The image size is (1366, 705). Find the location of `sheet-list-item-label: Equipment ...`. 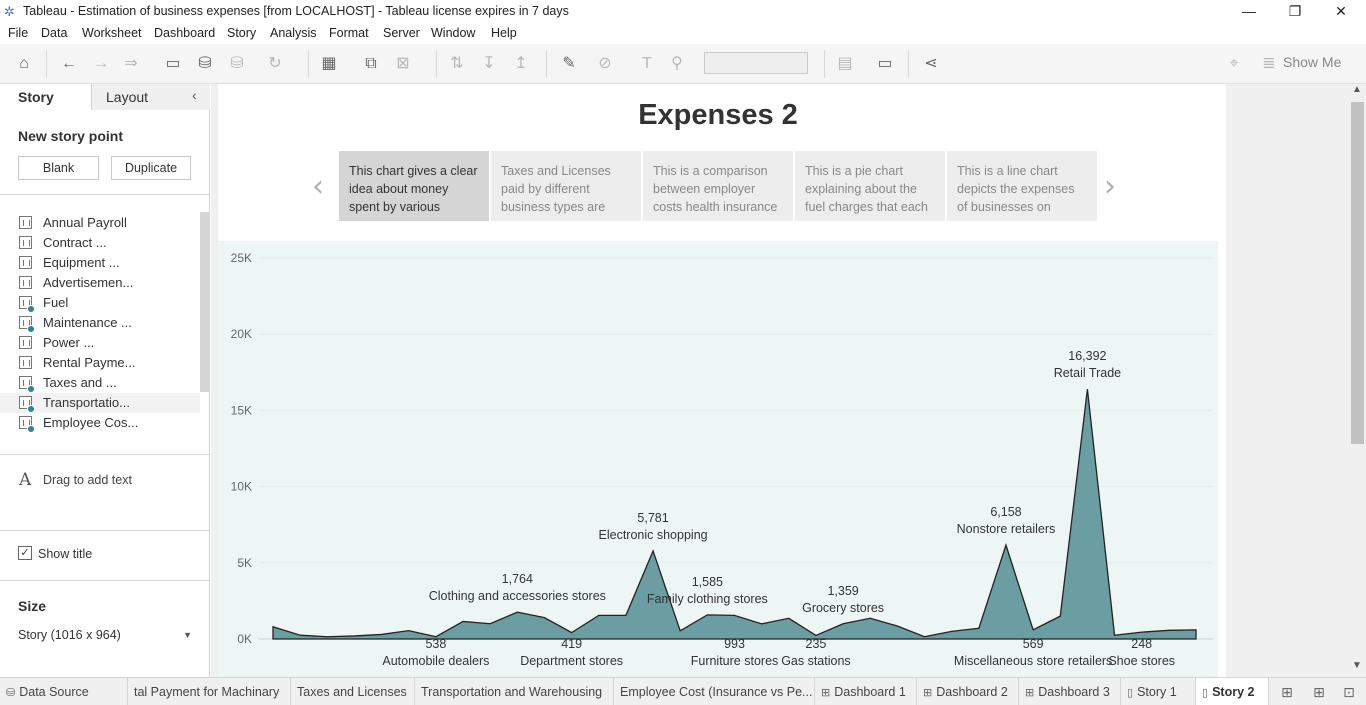

sheet-list-item-label: Equipment ... is located at coordinates (81, 262).